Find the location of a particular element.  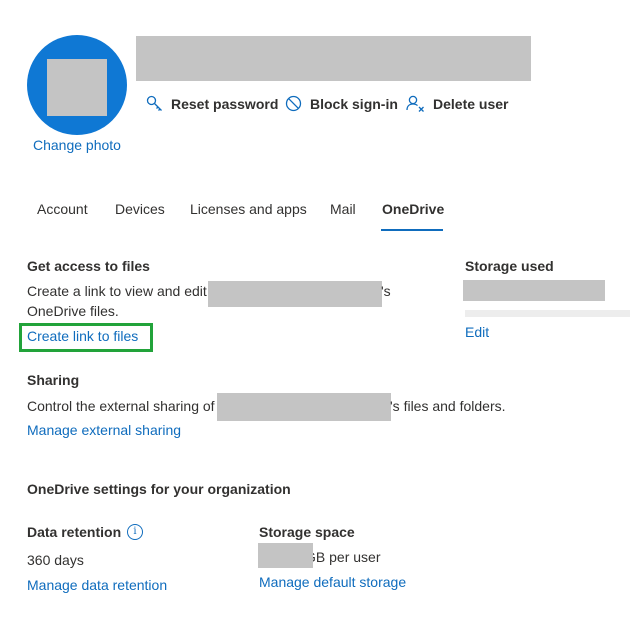

edit-storage-link: Edit is located at coordinates (477, 332).